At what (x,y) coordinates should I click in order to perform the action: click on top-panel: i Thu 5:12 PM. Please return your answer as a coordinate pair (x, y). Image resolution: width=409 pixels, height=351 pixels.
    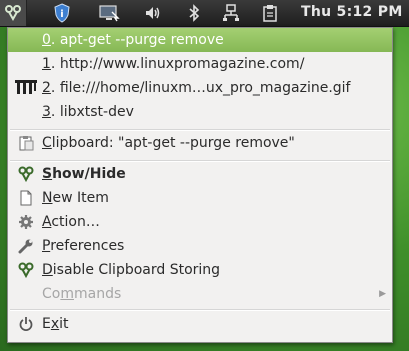
    Looking at the image, I should click on (204, 13).